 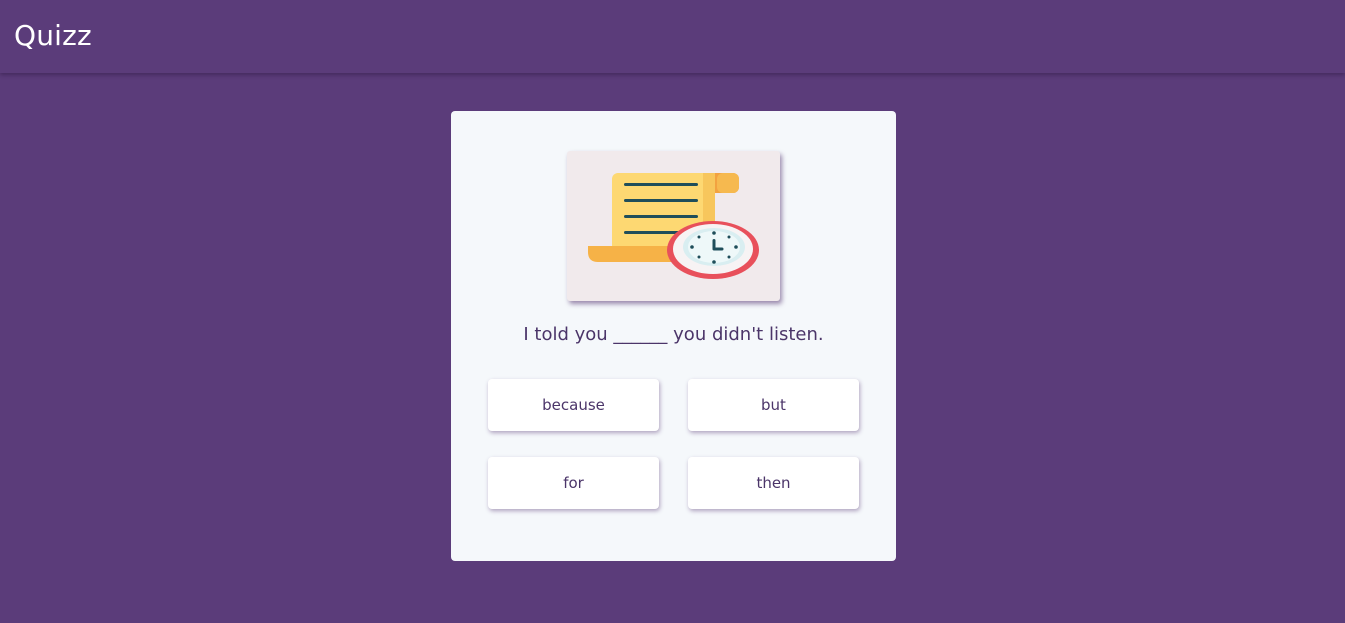 What do you see at coordinates (573, 405) in the screenshot?
I see `answer-button-because: because` at bounding box center [573, 405].